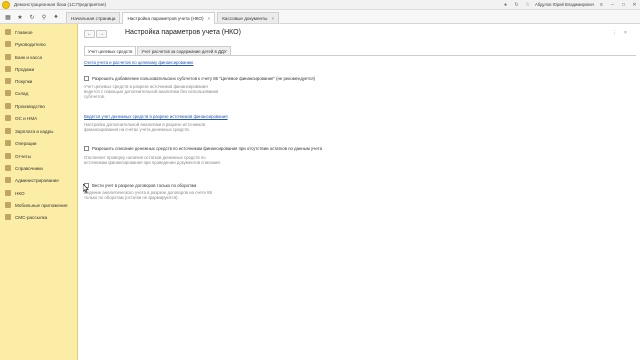  What do you see at coordinates (8, 168) in the screenshot?
I see `book-icon` at bounding box center [8, 168].